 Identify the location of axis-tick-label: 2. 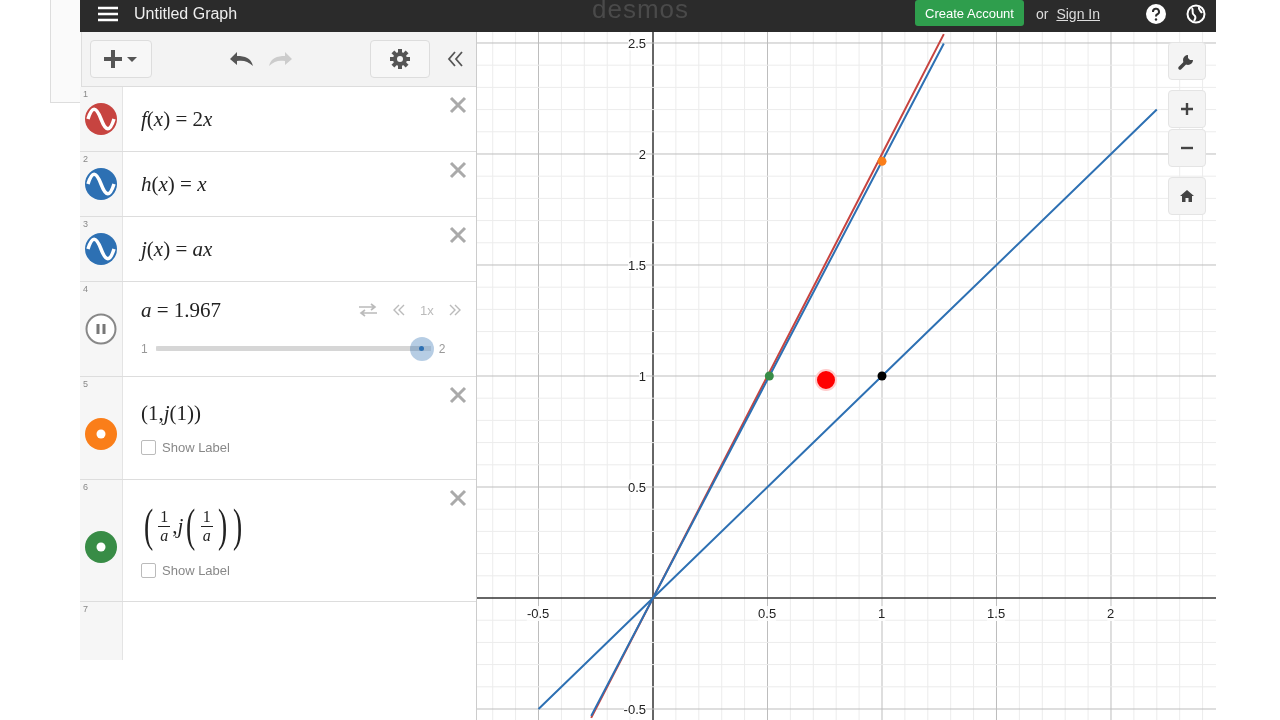
(1111, 613).